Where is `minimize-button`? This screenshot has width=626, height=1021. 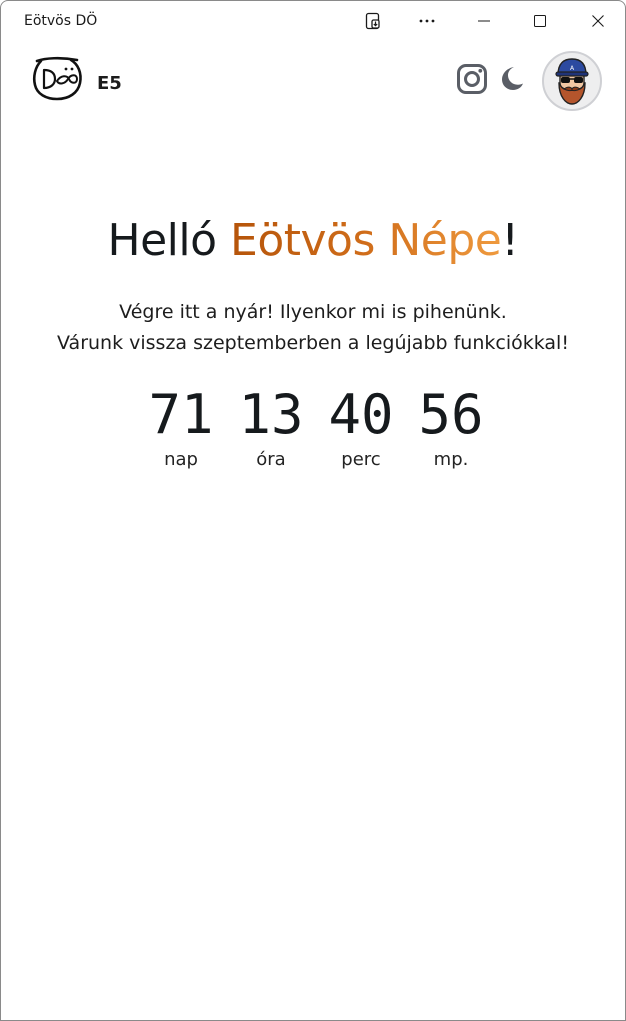 minimize-button is located at coordinates (484, 21).